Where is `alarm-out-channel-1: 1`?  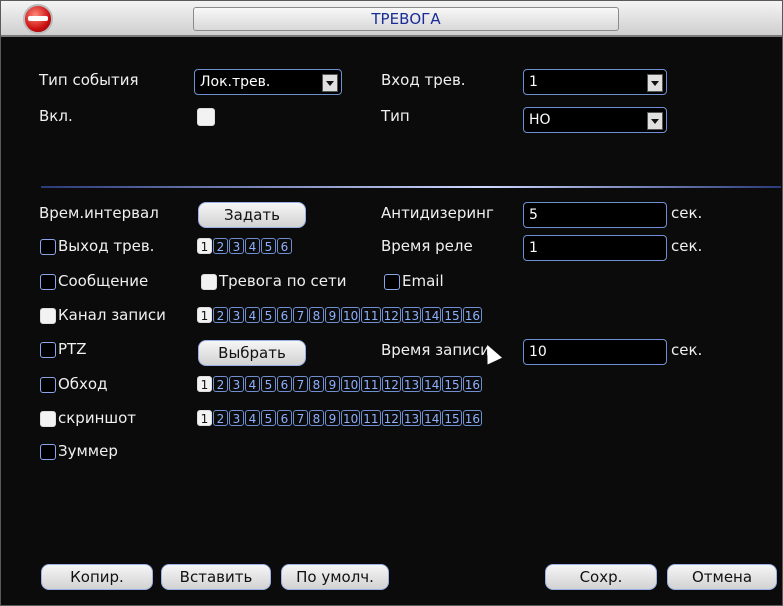
alarm-out-channel-1: 1 is located at coordinates (204, 246).